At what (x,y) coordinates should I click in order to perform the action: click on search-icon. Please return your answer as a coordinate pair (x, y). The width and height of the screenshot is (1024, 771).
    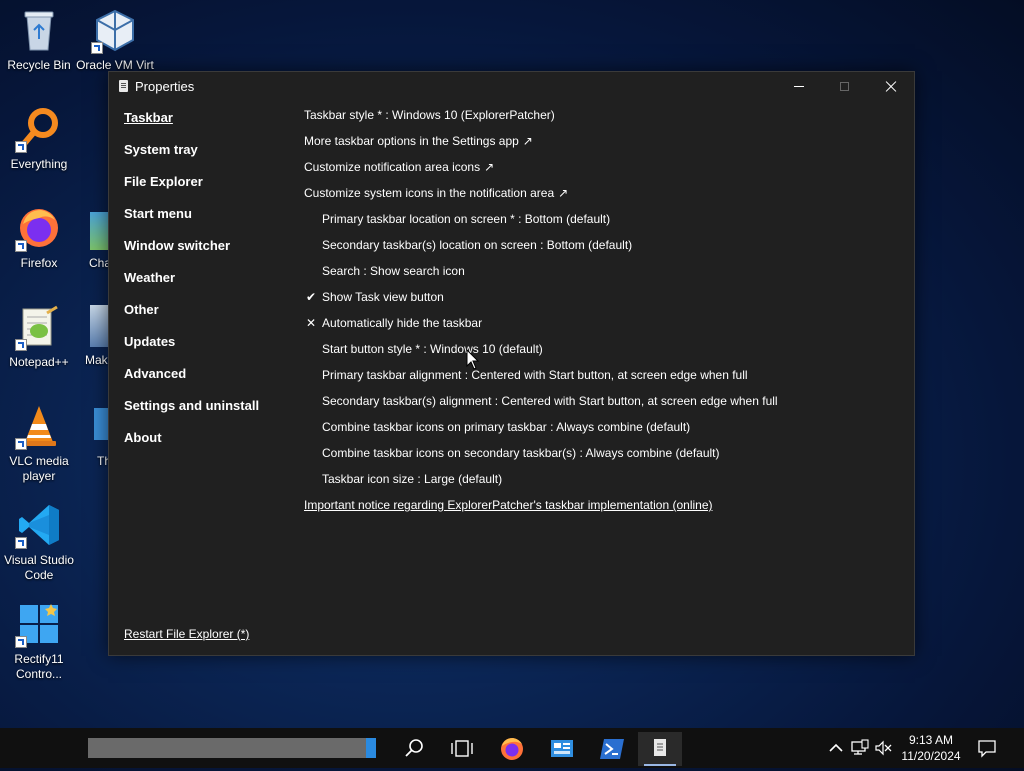
    Looking at the image, I should click on (414, 748).